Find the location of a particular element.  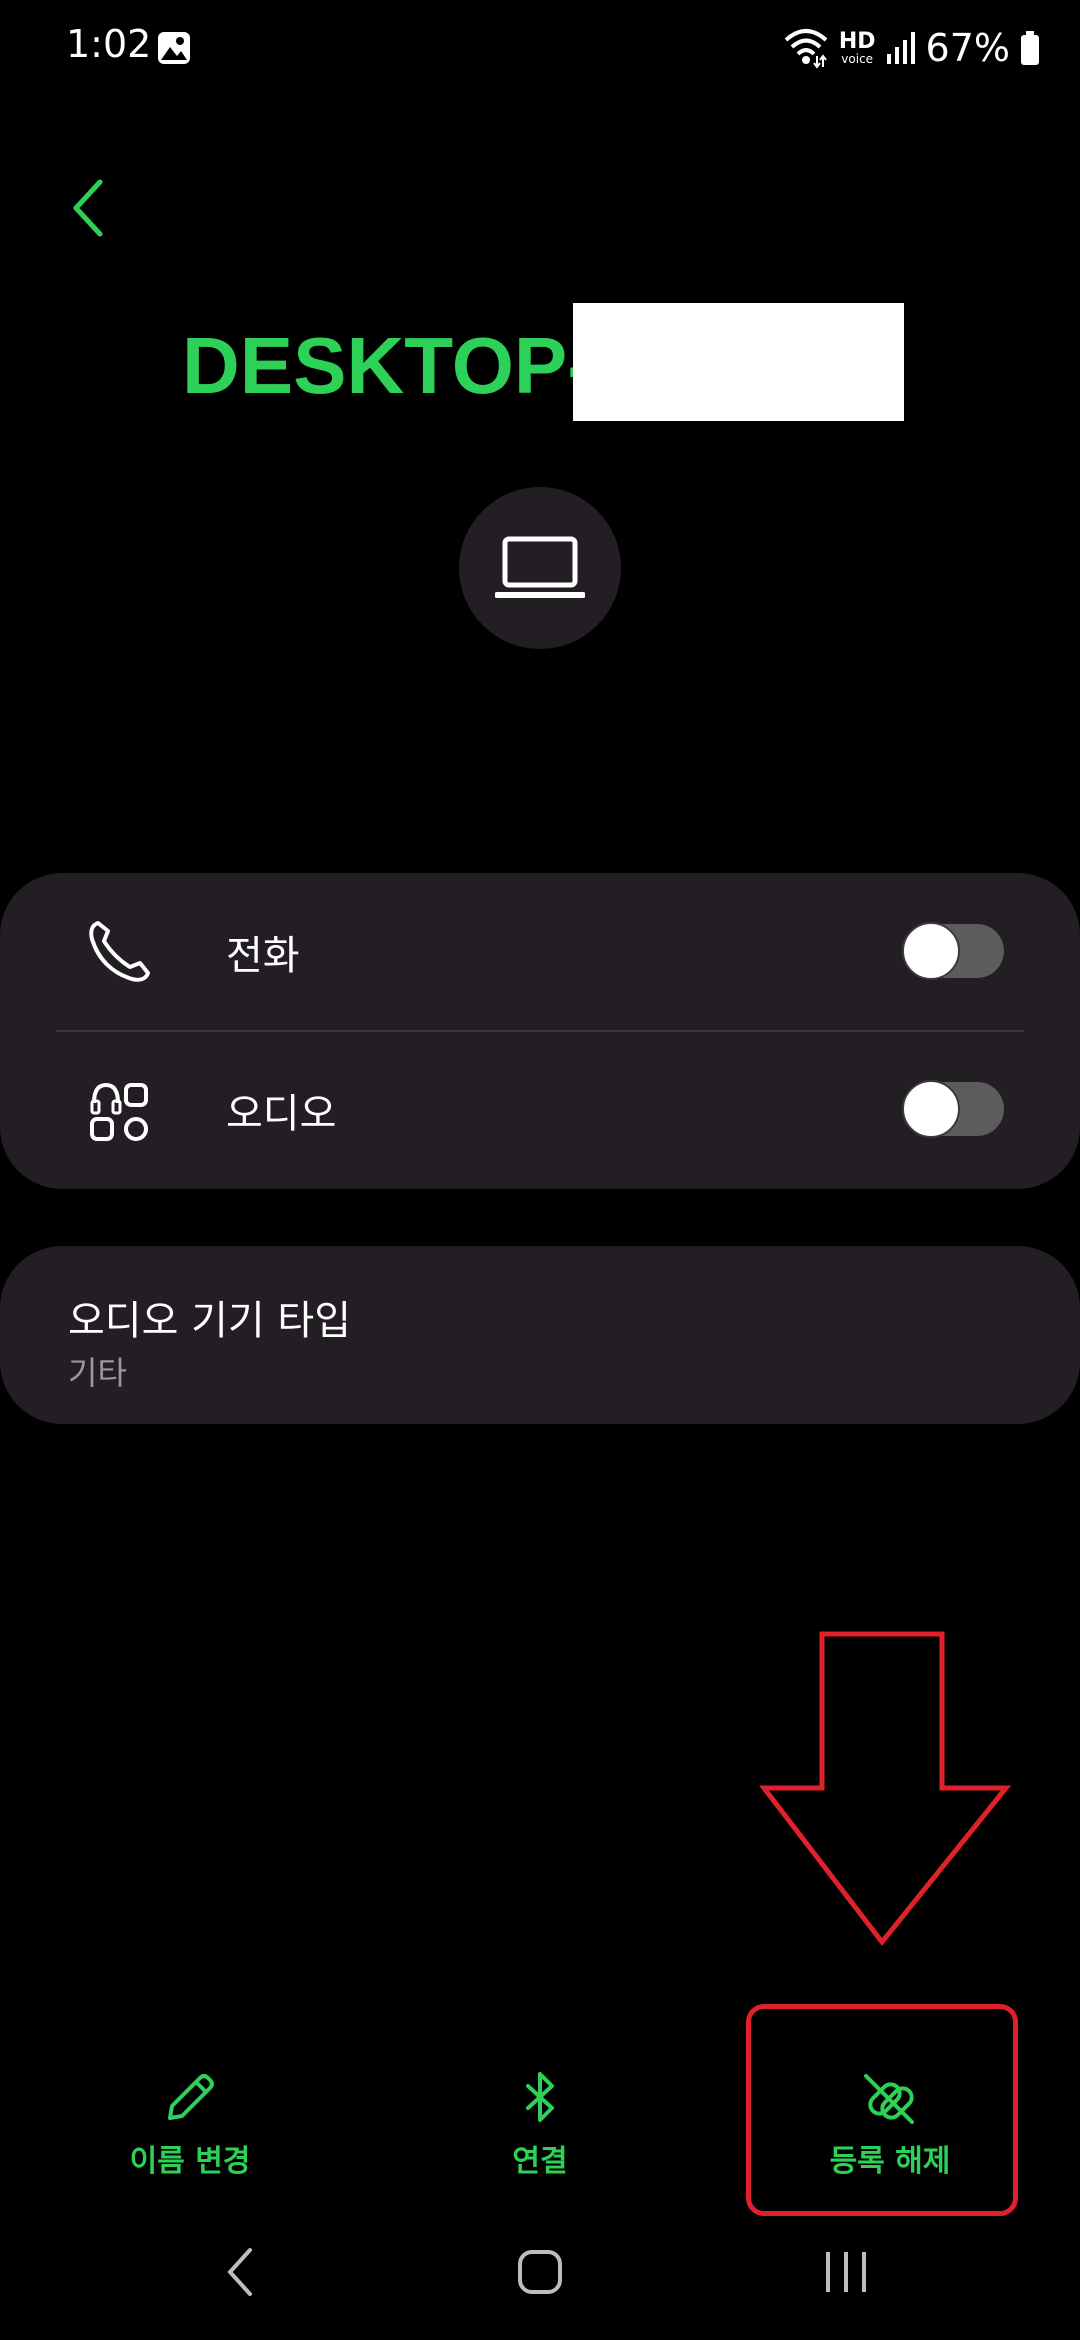

nav-back-icon is located at coordinates (239, 2272).